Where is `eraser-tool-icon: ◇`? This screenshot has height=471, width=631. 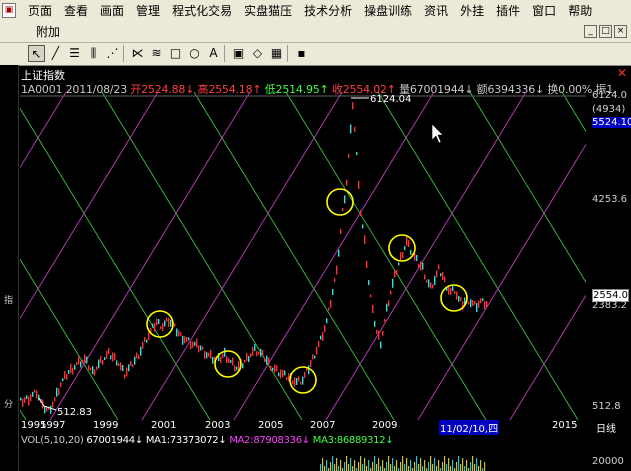
eraser-tool-icon: ◇ is located at coordinates (257, 53).